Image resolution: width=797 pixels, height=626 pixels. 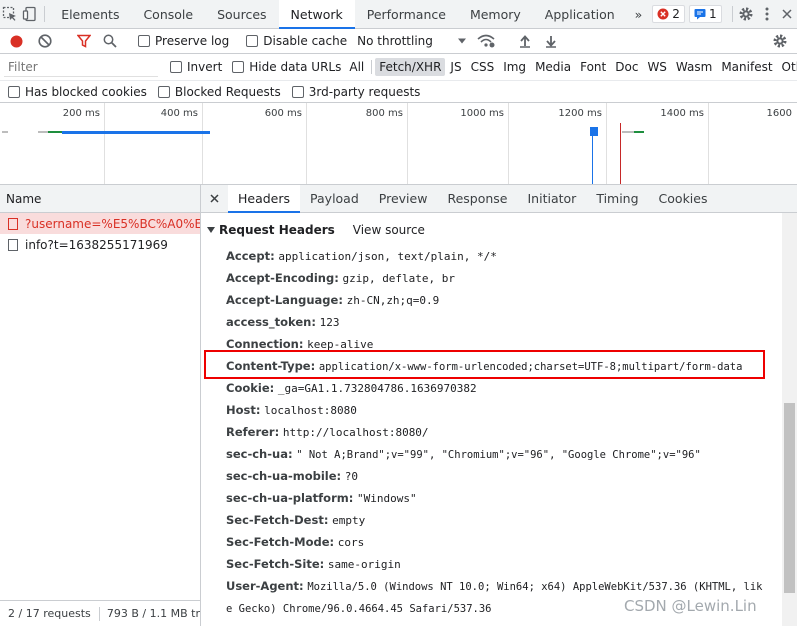 What do you see at coordinates (280, 542) in the screenshot?
I see `header-key: Sec-Fetch-Mode:` at bounding box center [280, 542].